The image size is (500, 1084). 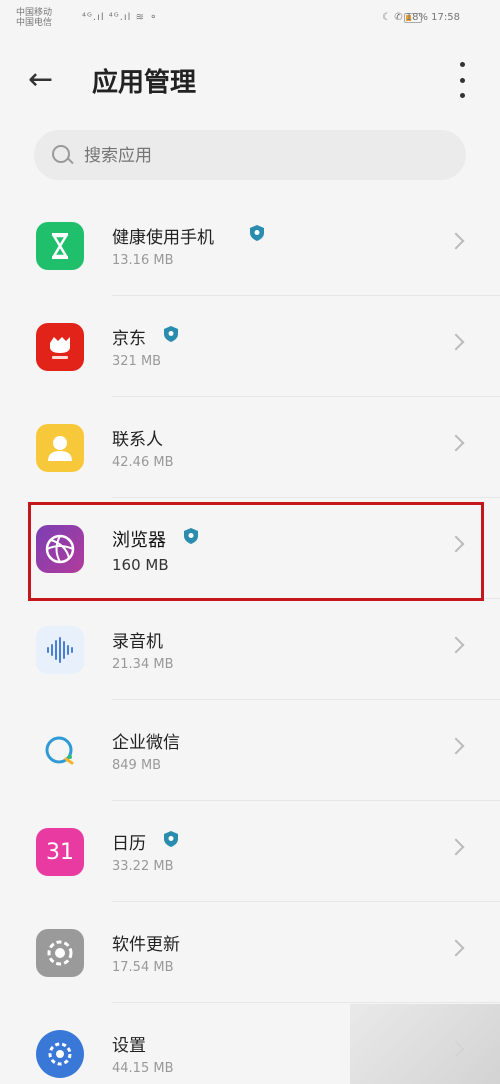 What do you see at coordinates (264, 156) in the screenshot?
I see `search-input` at bounding box center [264, 156].